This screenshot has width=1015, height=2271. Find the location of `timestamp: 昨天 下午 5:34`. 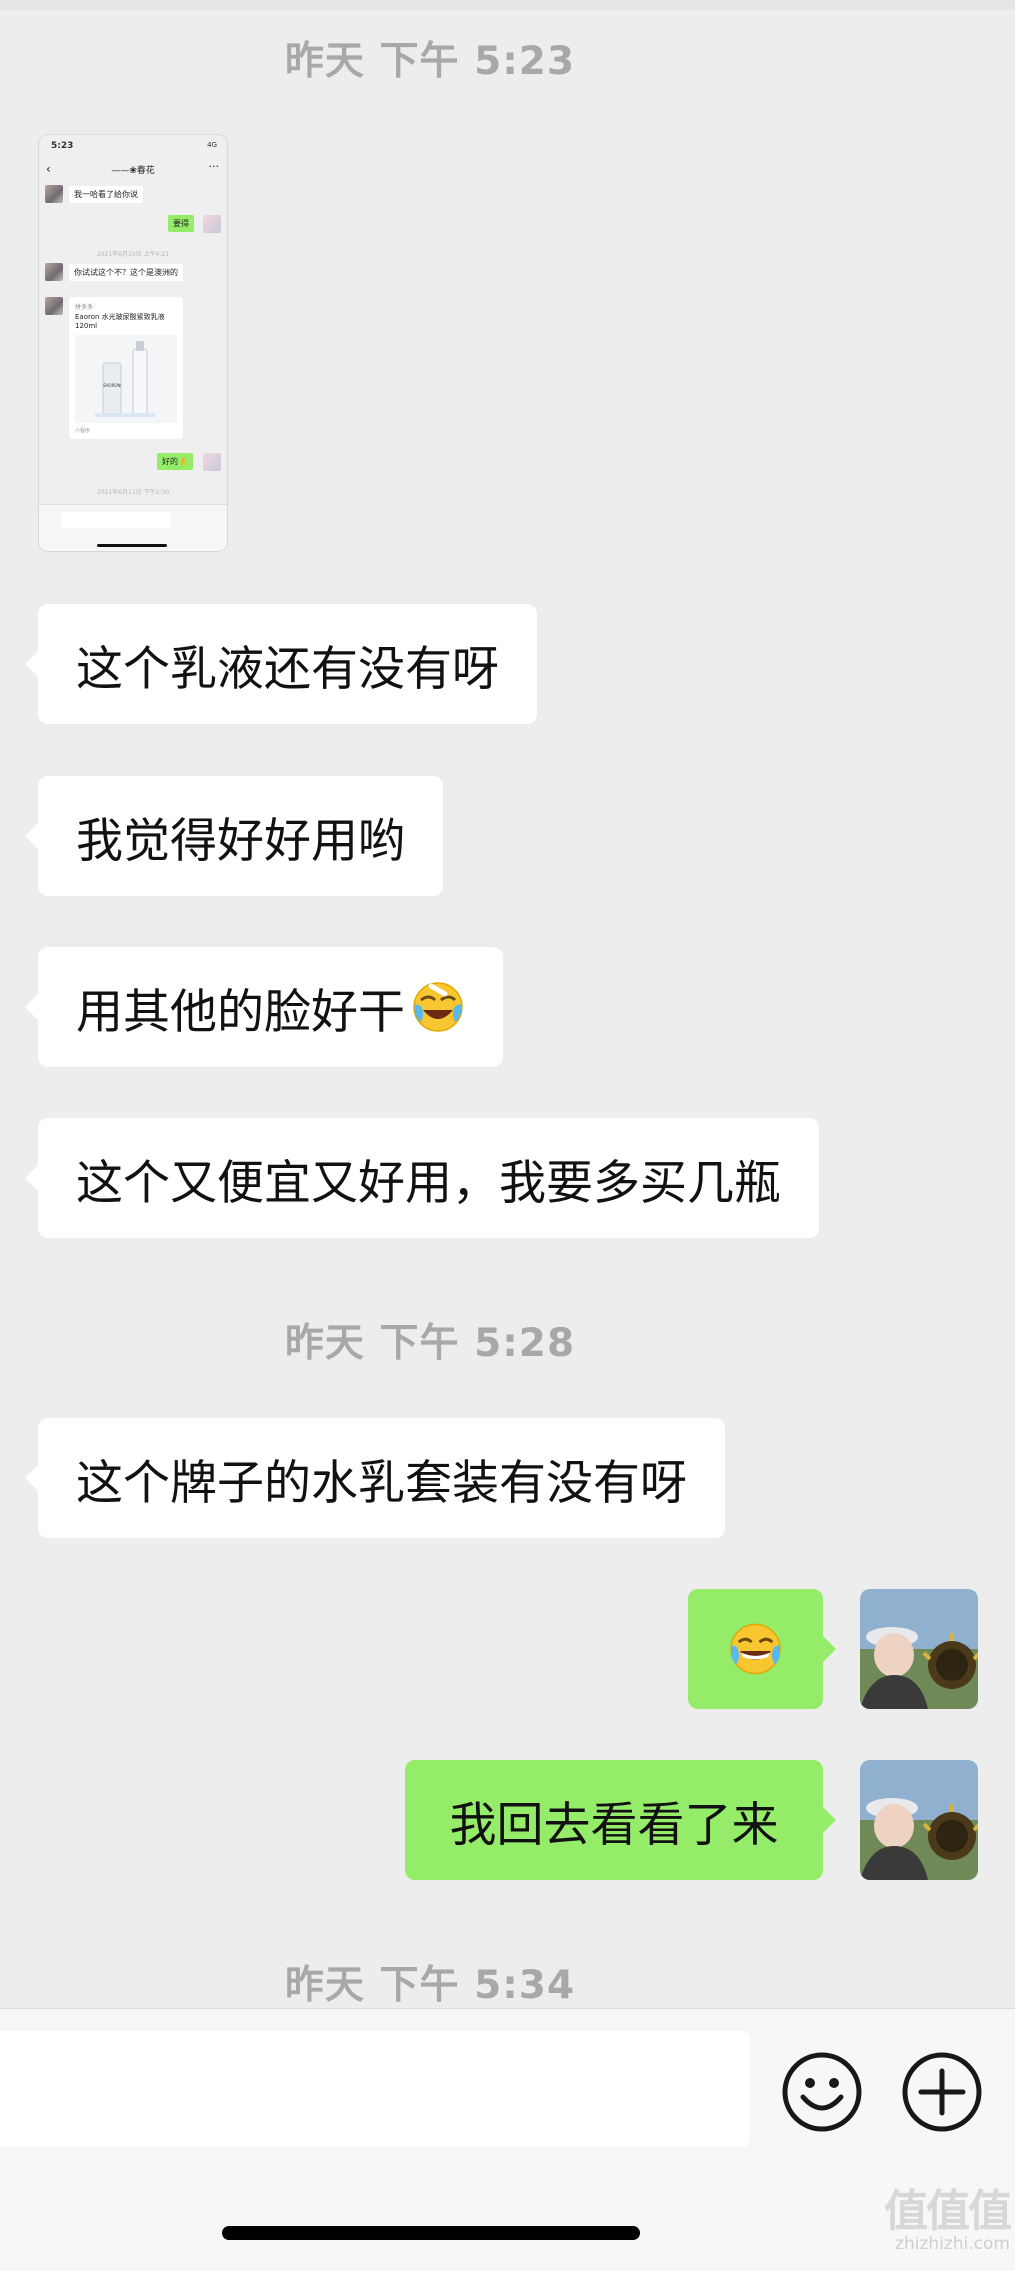

timestamp: 昨天 下午 5:34 is located at coordinates (430, 1982).